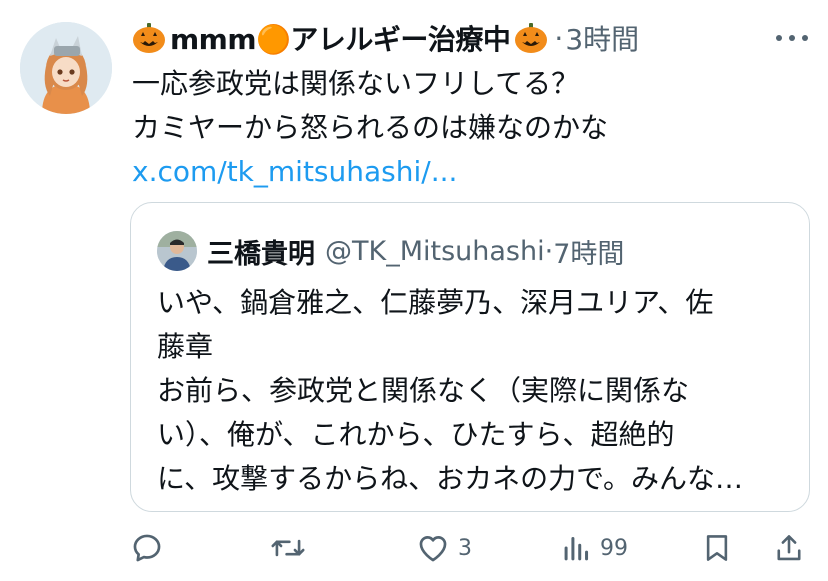  I want to click on person-avatar-icon, so click(177, 251).